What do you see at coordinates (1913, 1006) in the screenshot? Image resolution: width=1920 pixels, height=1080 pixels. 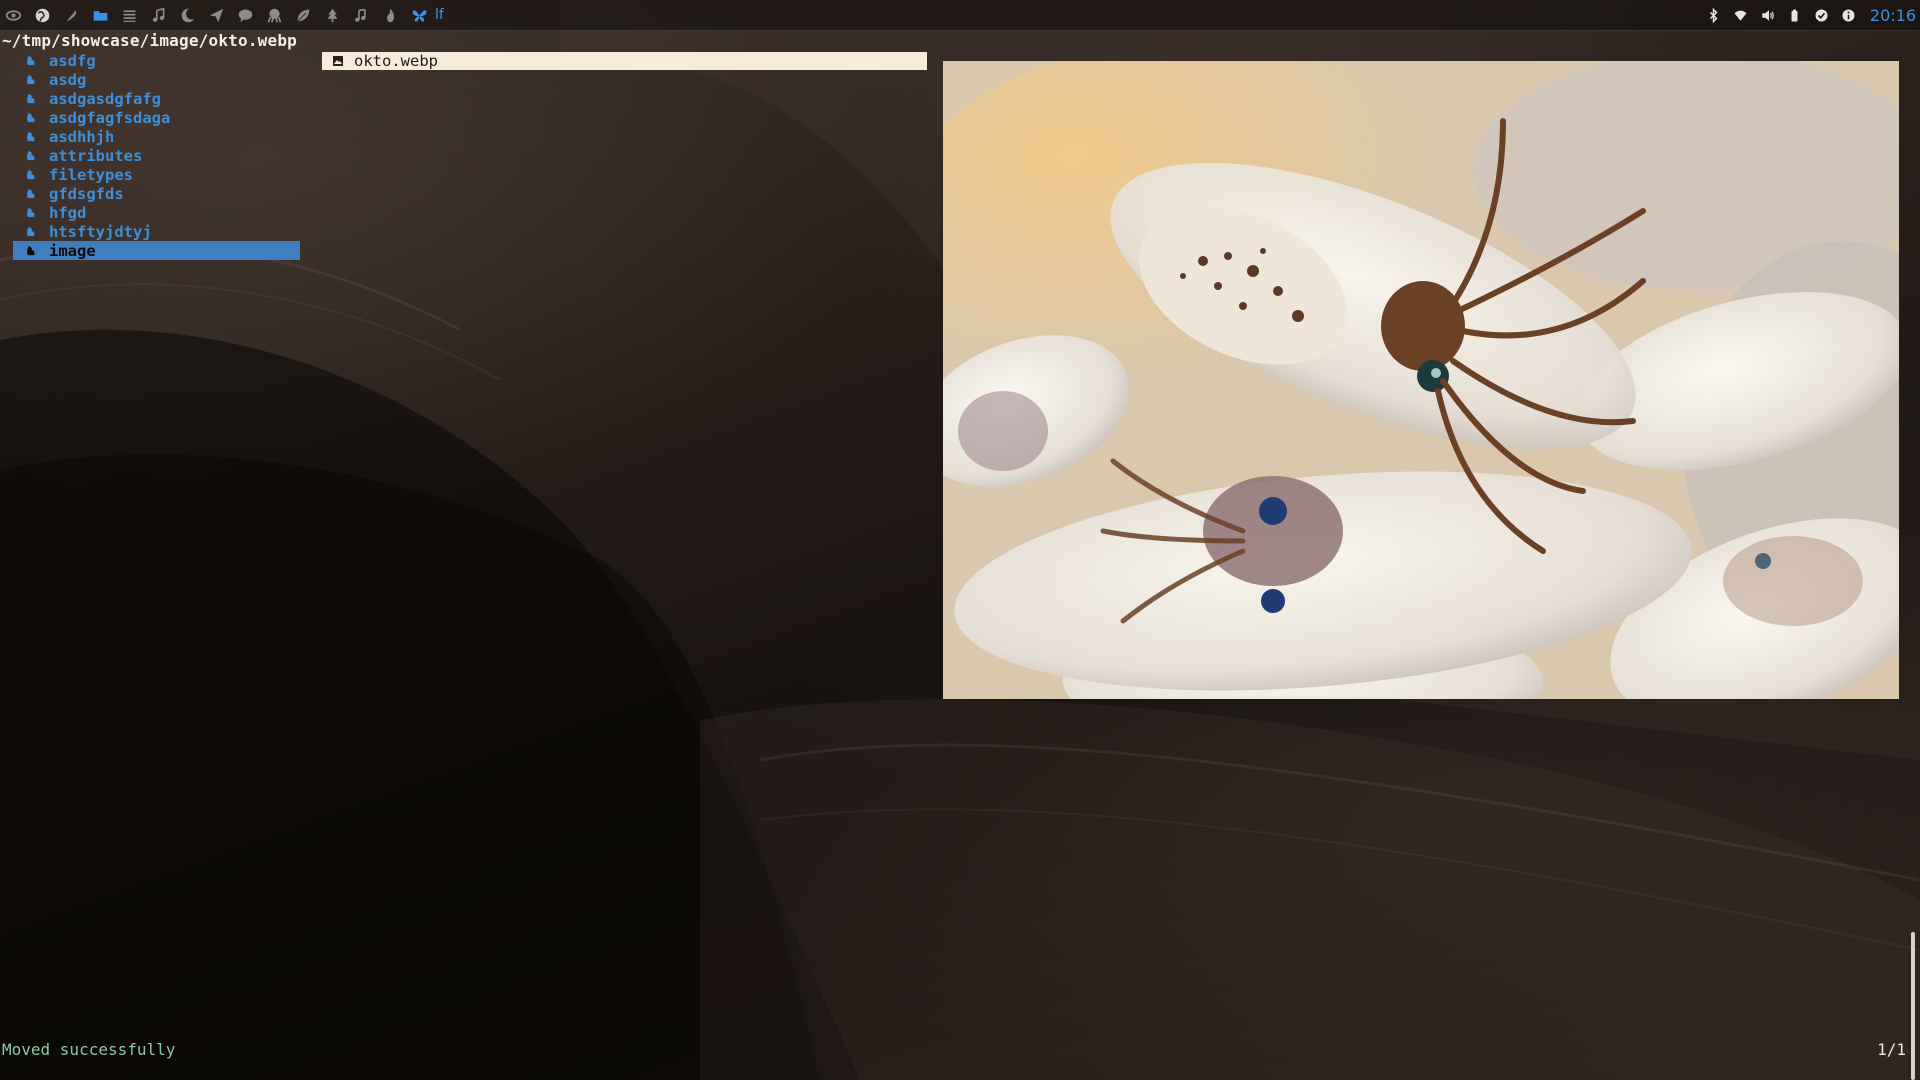 I see `scrollbar` at bounding box center [1913, 1006].